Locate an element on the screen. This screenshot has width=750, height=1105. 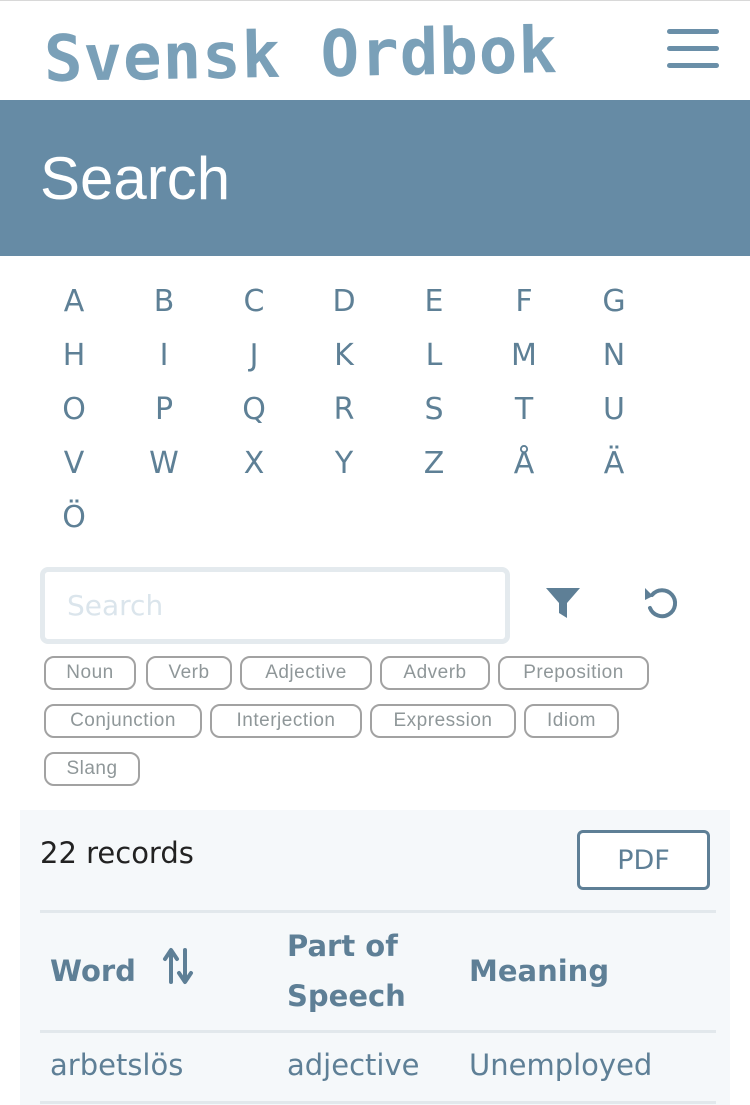
letter-link: Z is located at coordinates (434, 464).